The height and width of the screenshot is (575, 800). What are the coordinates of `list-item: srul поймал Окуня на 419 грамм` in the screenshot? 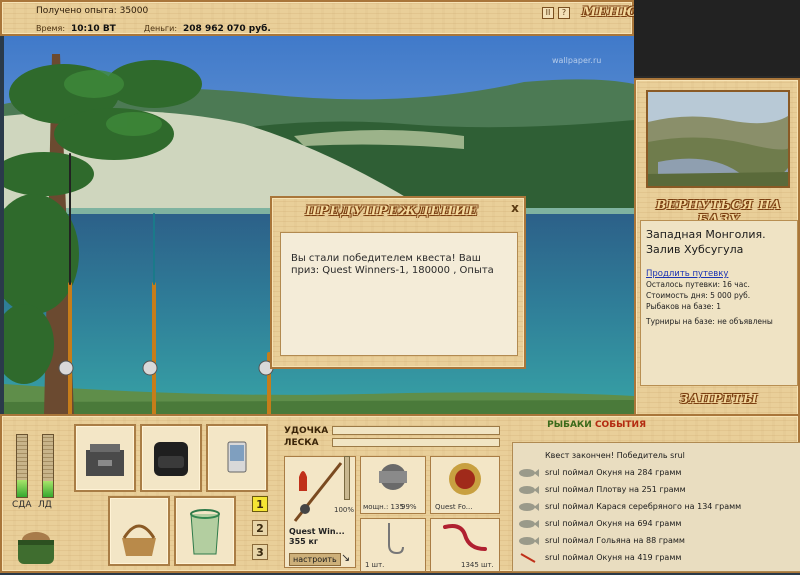 It's located at (657, 557).